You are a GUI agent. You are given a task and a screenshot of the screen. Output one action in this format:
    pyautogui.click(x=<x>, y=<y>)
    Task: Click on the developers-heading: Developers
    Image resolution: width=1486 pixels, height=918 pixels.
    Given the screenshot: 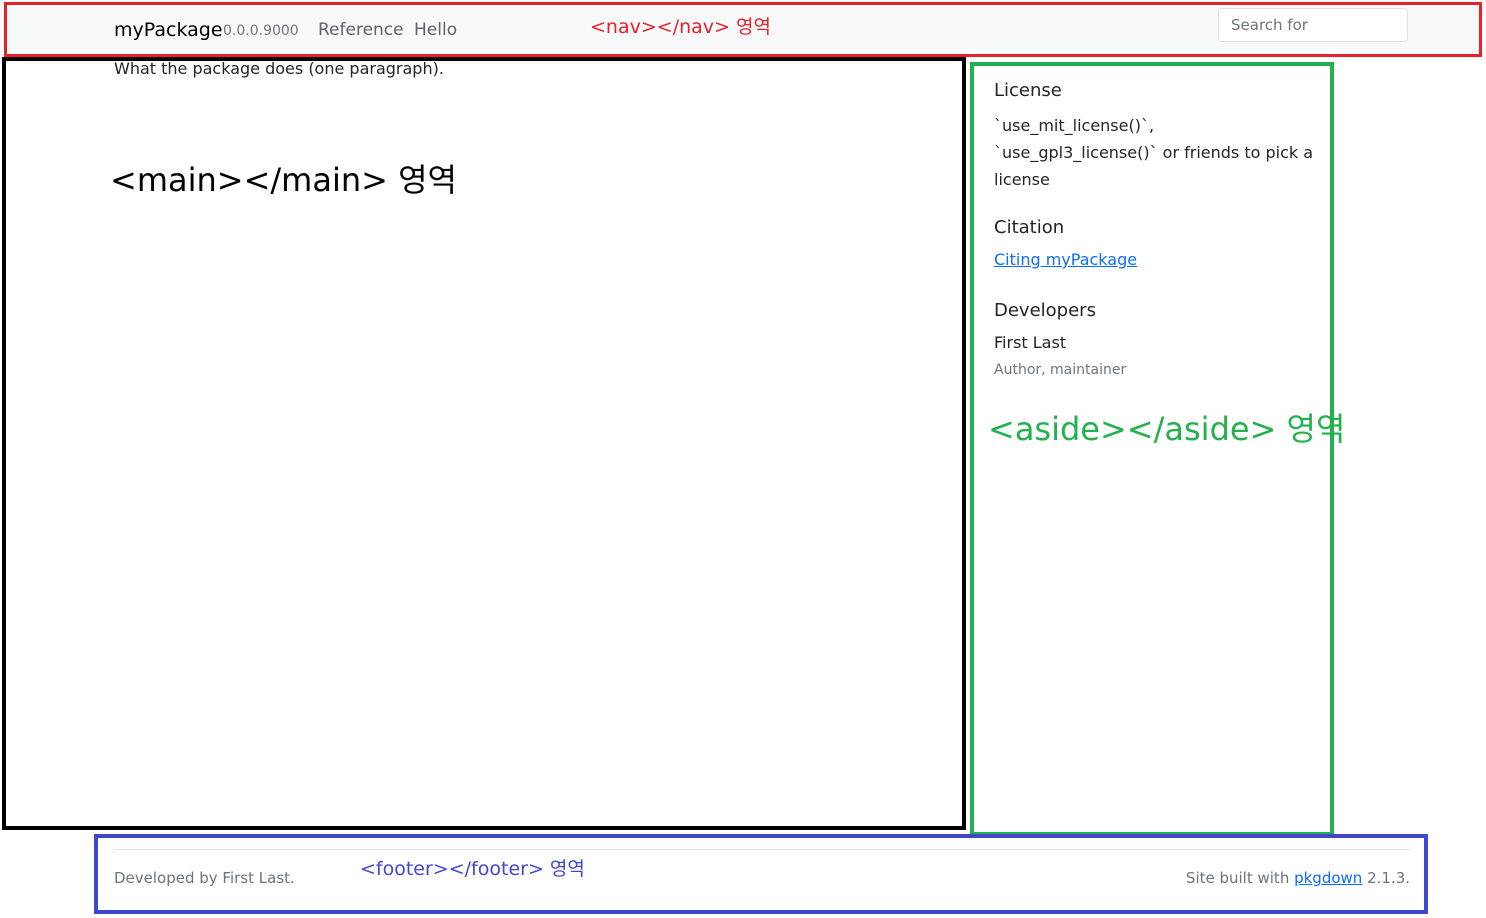 What is the action you would take?
    pyautogui.click(x=1045, y=310)
    